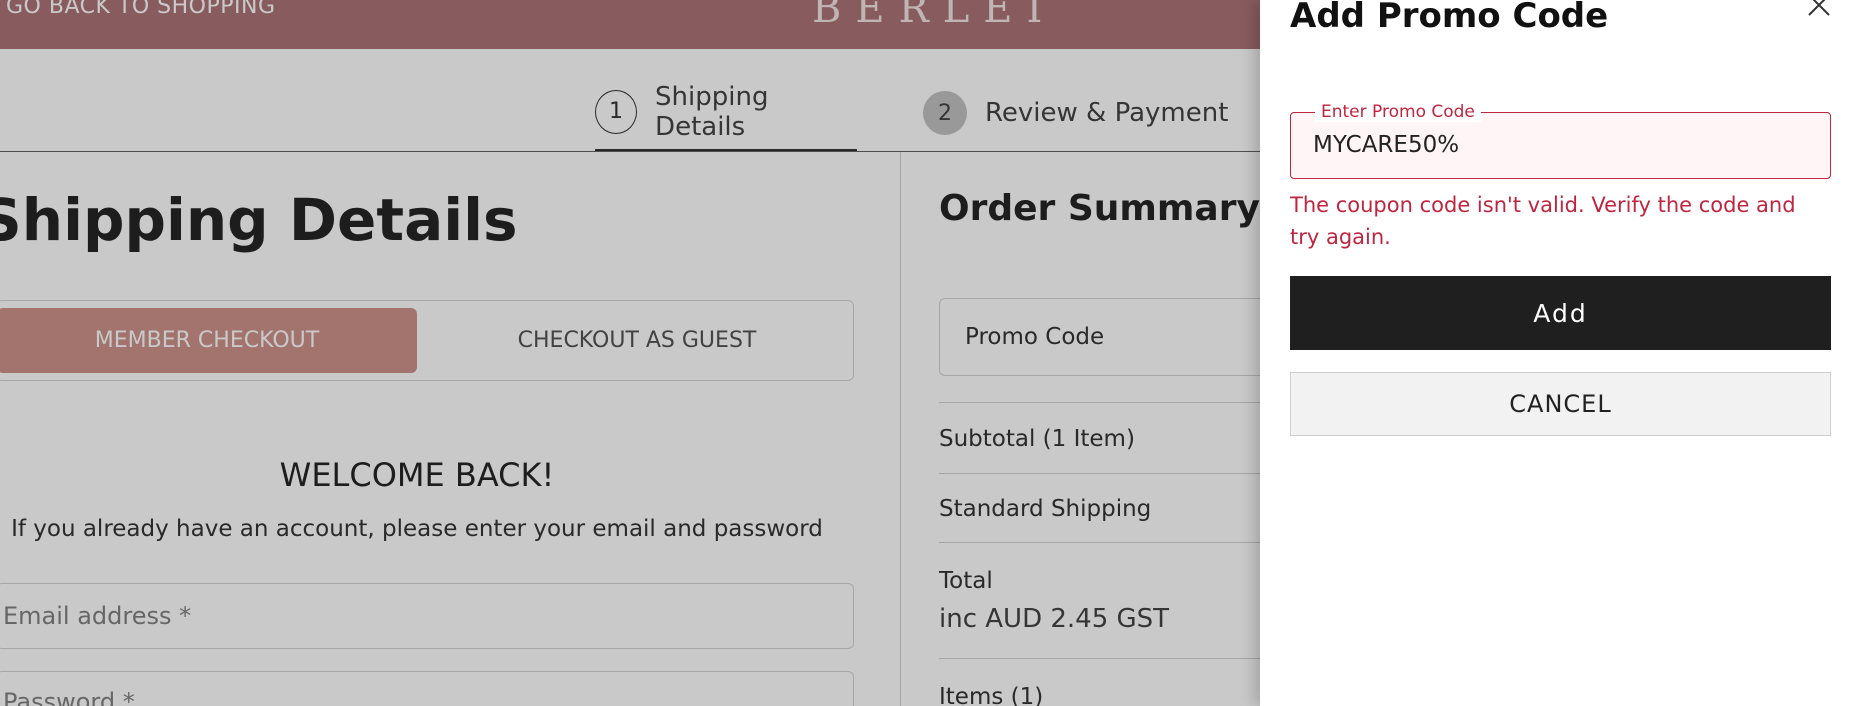 The height and width of the screenshot is (706, 1849). What do you see at coordinates (1398, 112) in the screenshot?
I see `promo-code-field-label: Enter Promo Code` at bounding box center [1398, 112].